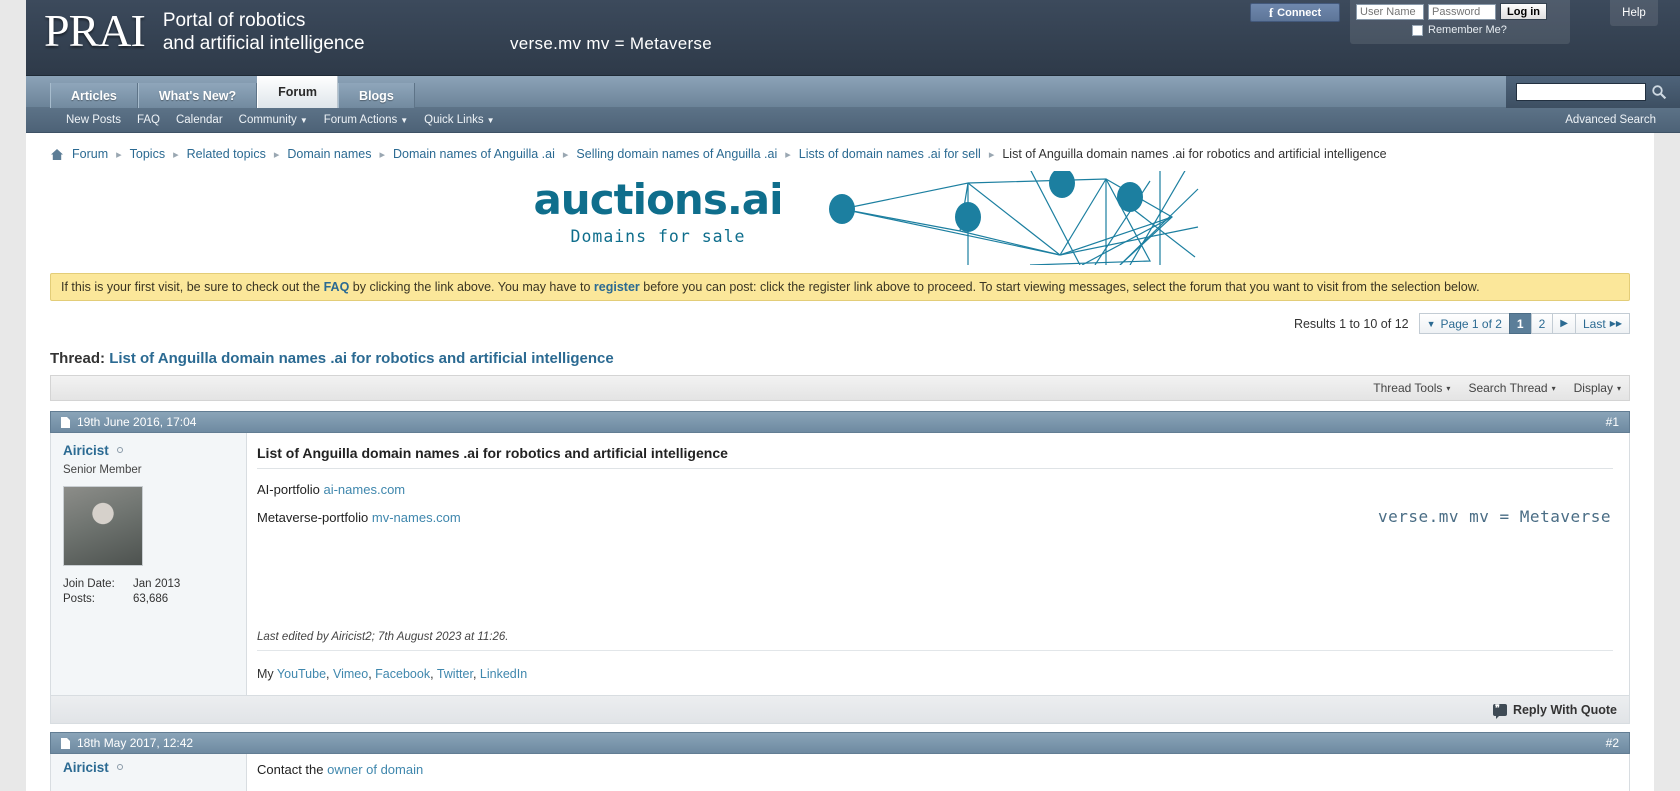  Describe the element at coordinates (375, 769) in the screenshot. I see `owner-of-domain-link: owner of domain` at that location.